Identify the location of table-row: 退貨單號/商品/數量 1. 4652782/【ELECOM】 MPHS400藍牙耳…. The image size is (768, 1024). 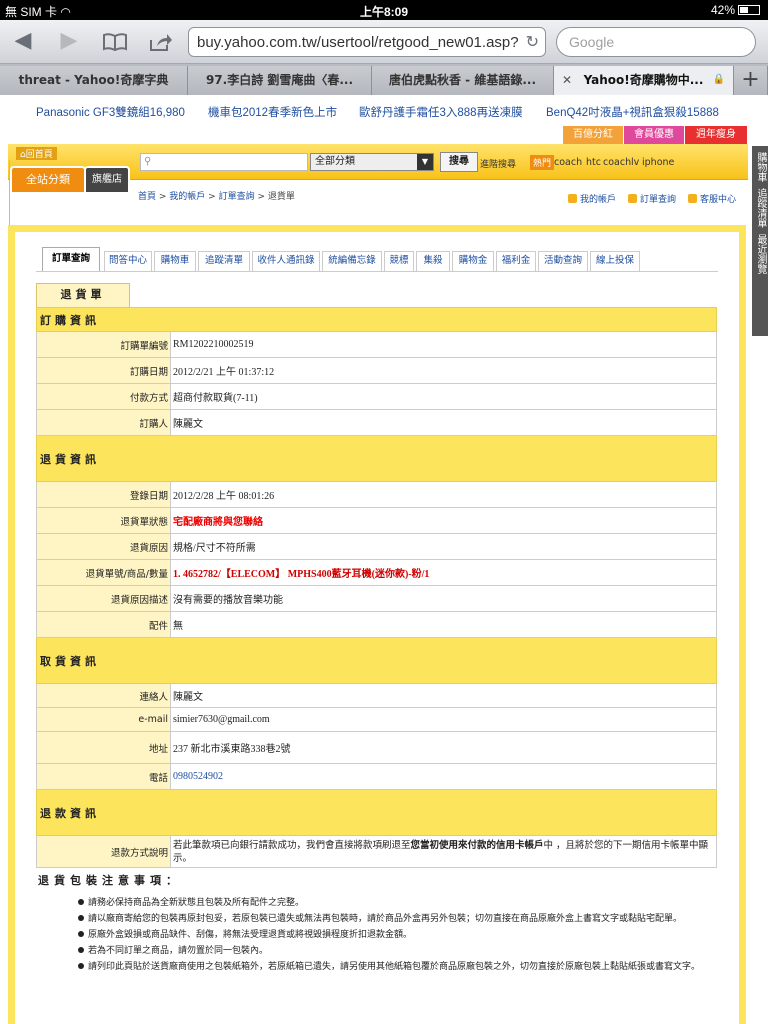
(376, 572).